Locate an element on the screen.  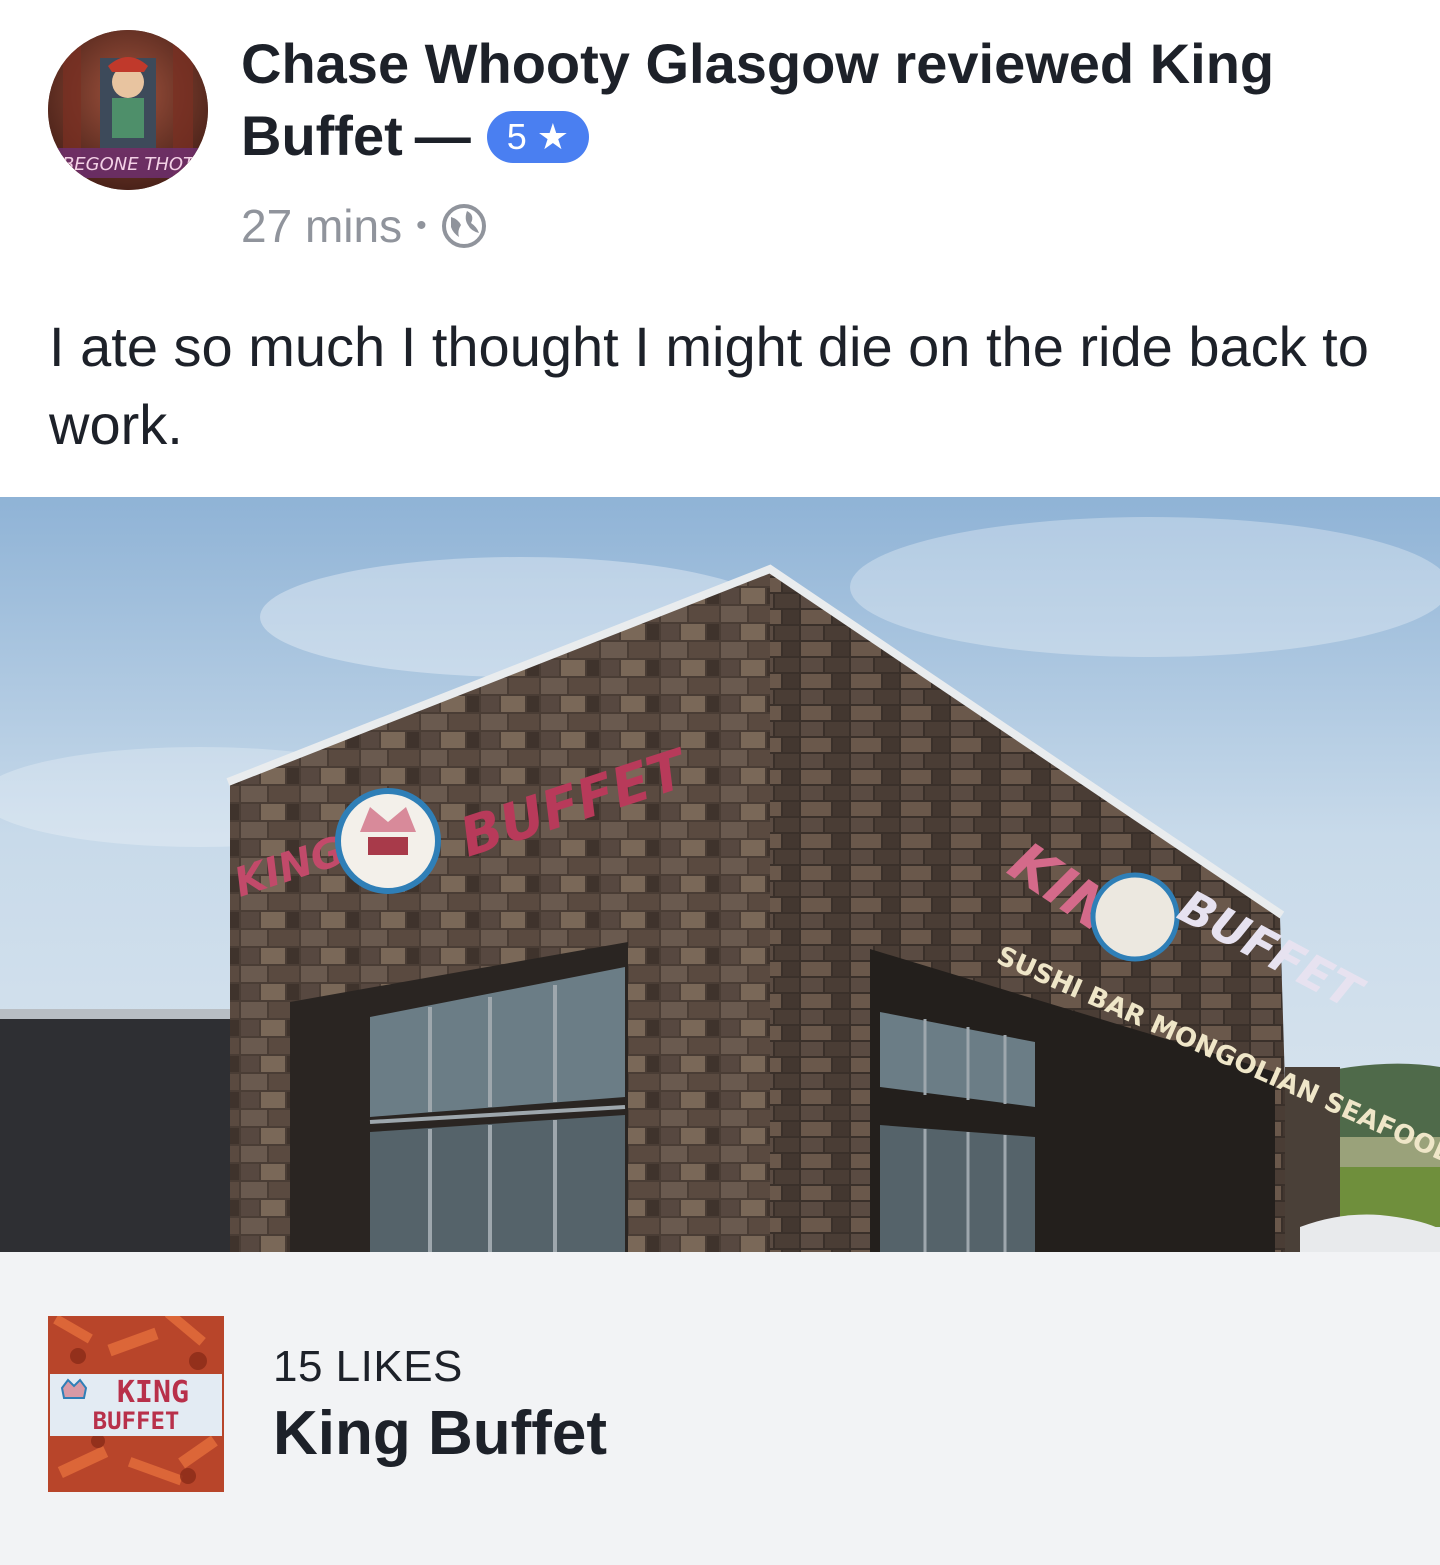
author-avatar: BEGONE THOT is located at coordinates (128, 110).